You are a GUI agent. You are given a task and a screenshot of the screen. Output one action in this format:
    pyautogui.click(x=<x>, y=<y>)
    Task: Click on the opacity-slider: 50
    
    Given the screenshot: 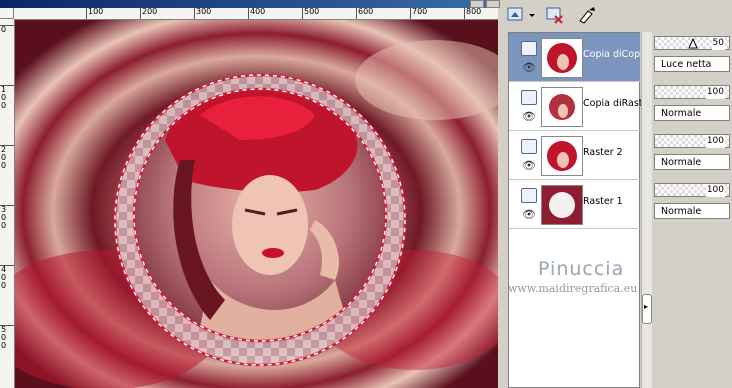 What is the action you would take?
    pyautogui.click(x=692, y=43)
    